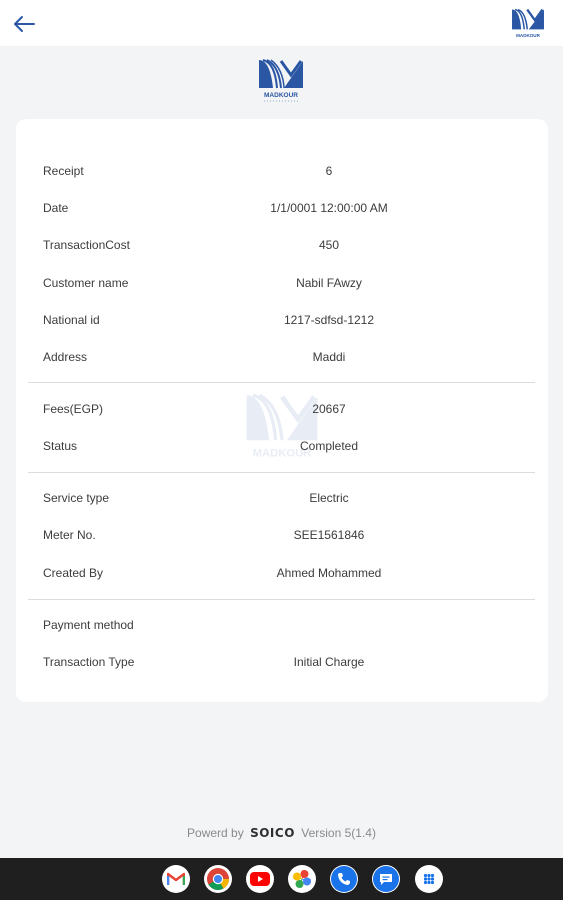  What do you see at coordinates (88, 625) in the screenshot?
I see `payment-method-label: Payment method` at bounding box center [88, 625].